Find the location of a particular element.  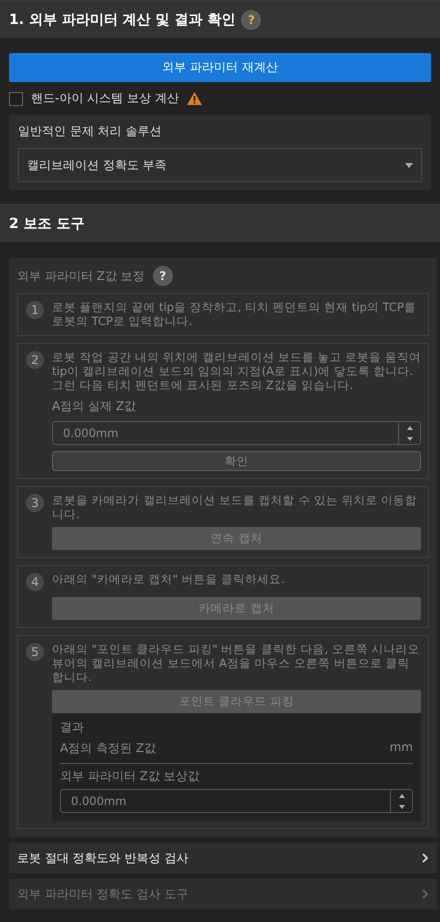

unit-label: mm is located at coordinates (401, 748).